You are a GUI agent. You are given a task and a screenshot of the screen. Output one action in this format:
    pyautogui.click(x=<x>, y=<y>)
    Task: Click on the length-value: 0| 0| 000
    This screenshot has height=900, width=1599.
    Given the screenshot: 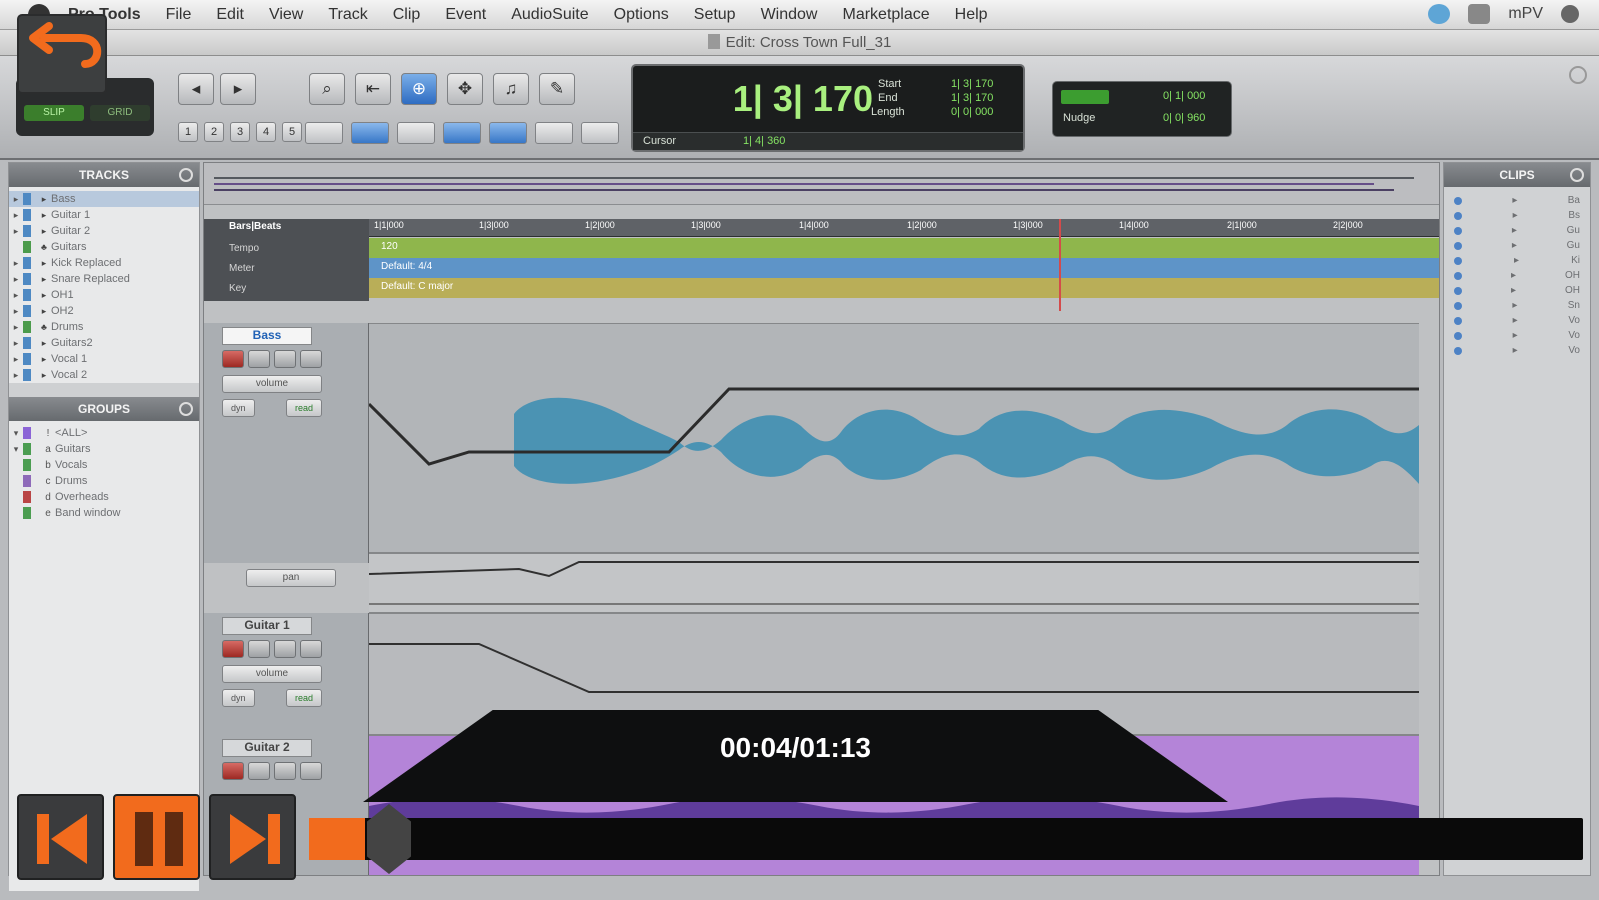 What is the action you would take?
    pyautogui.click(x=972, y=112)
    